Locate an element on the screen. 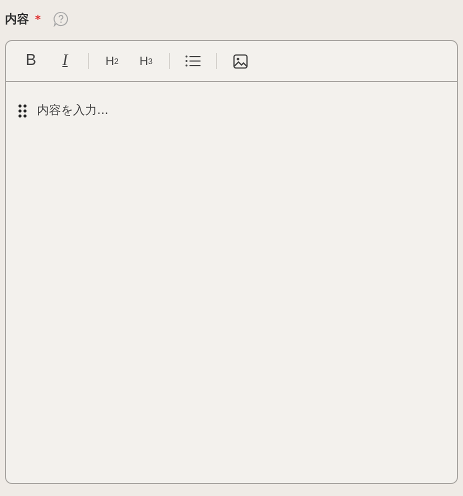 This screenshot has width=463, height=496. required-mark: * is located at coordinates (38, 19).